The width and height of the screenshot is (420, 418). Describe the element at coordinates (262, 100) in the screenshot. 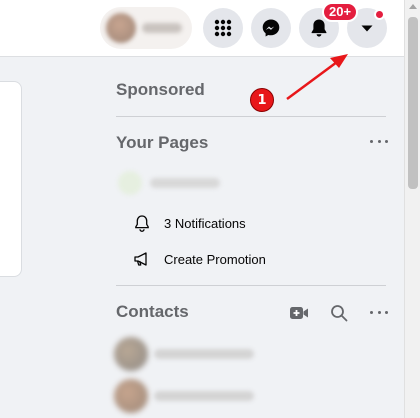

I see `step-marker: 1` at that location.